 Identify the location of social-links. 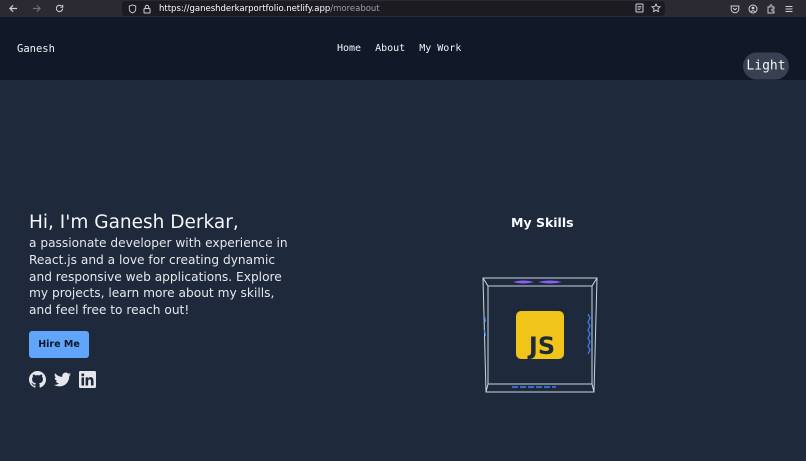
(62, 379).